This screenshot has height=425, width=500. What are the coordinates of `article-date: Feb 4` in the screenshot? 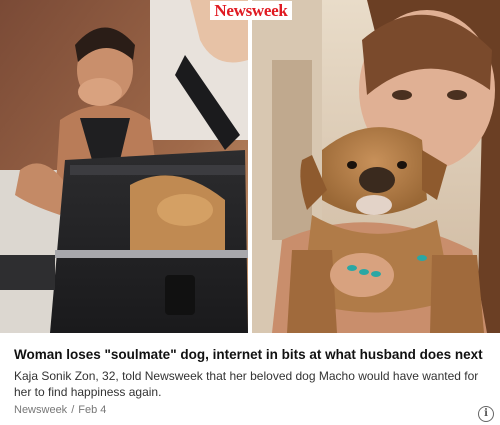 It's located at (92, 410).